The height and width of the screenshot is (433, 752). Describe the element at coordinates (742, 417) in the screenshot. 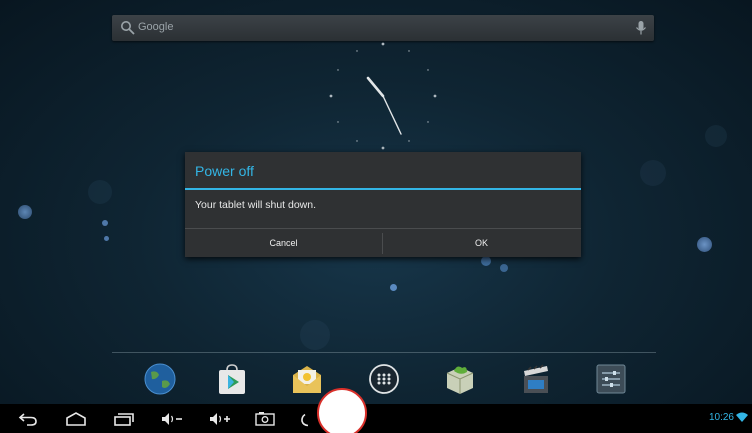

I see `wifi-icon` at that location.